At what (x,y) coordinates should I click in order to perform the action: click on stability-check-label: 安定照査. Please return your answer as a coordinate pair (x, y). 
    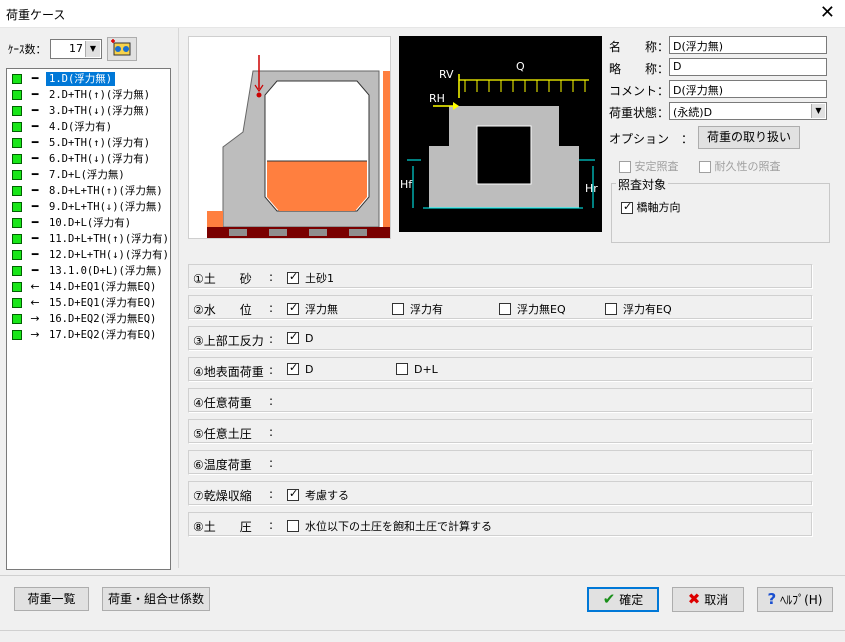
    Looking at the image, I should click on (656, 166).